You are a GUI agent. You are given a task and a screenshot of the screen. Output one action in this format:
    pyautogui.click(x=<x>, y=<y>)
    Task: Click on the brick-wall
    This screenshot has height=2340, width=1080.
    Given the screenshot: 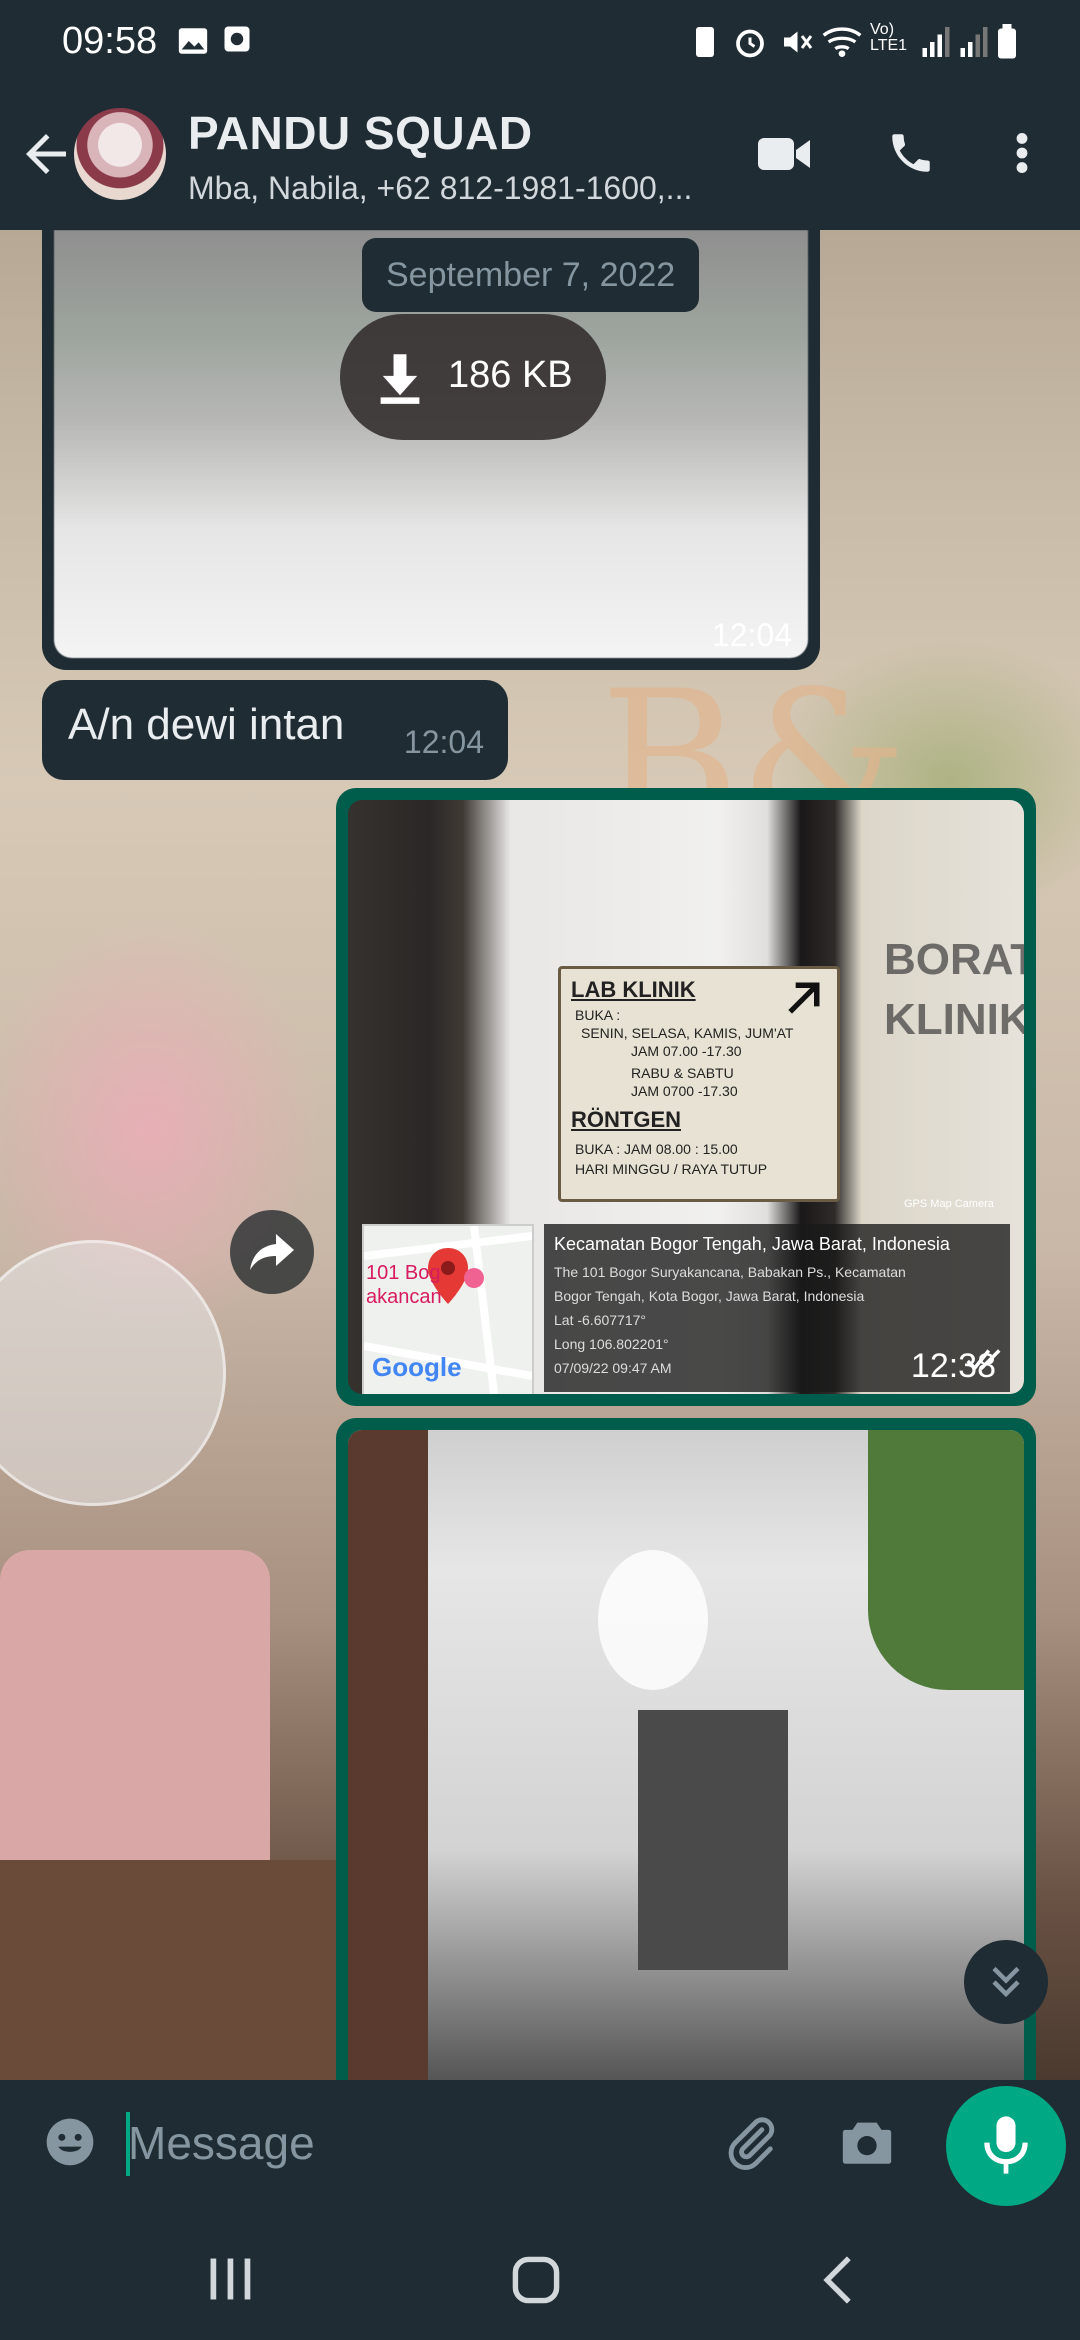 What is the action you would take?
    pyautogui.click(x=388, y=1755)
    